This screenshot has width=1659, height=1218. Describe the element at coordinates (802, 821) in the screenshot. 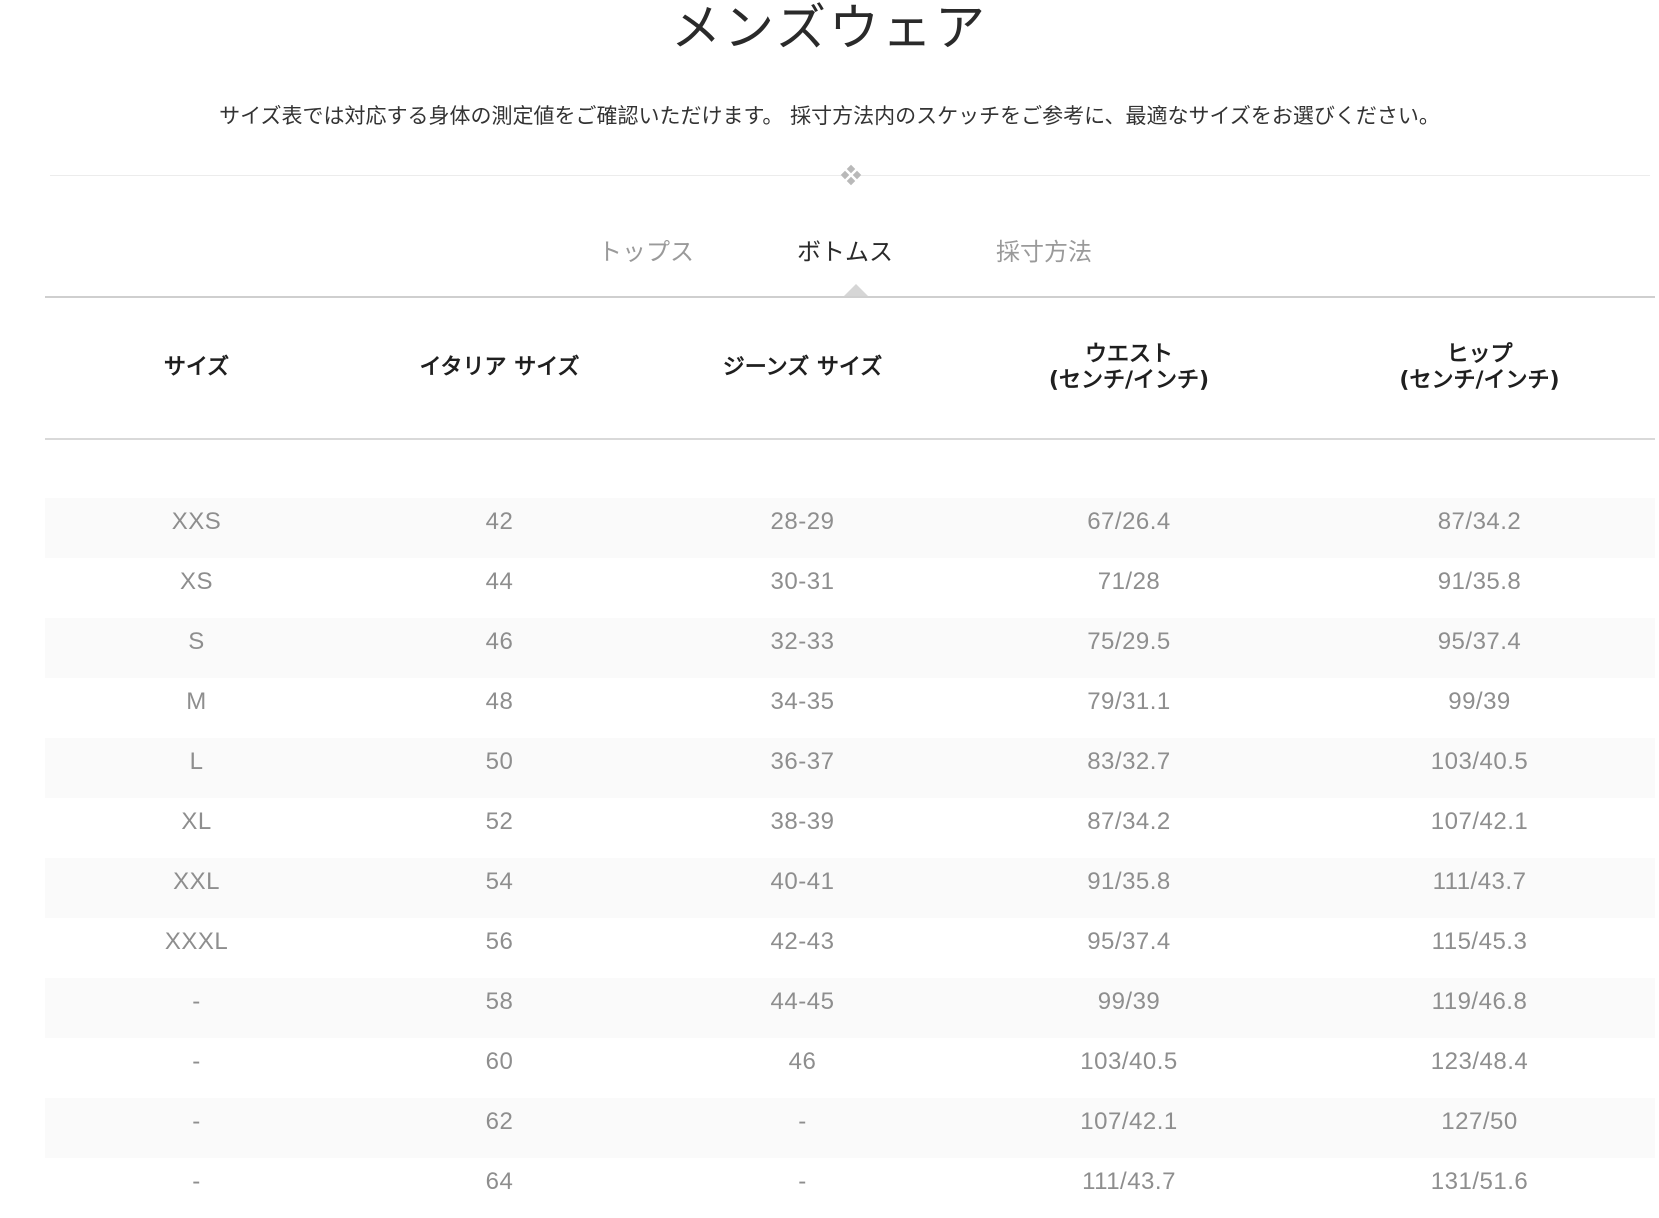

I see `table-cell: 38-39` at that location.